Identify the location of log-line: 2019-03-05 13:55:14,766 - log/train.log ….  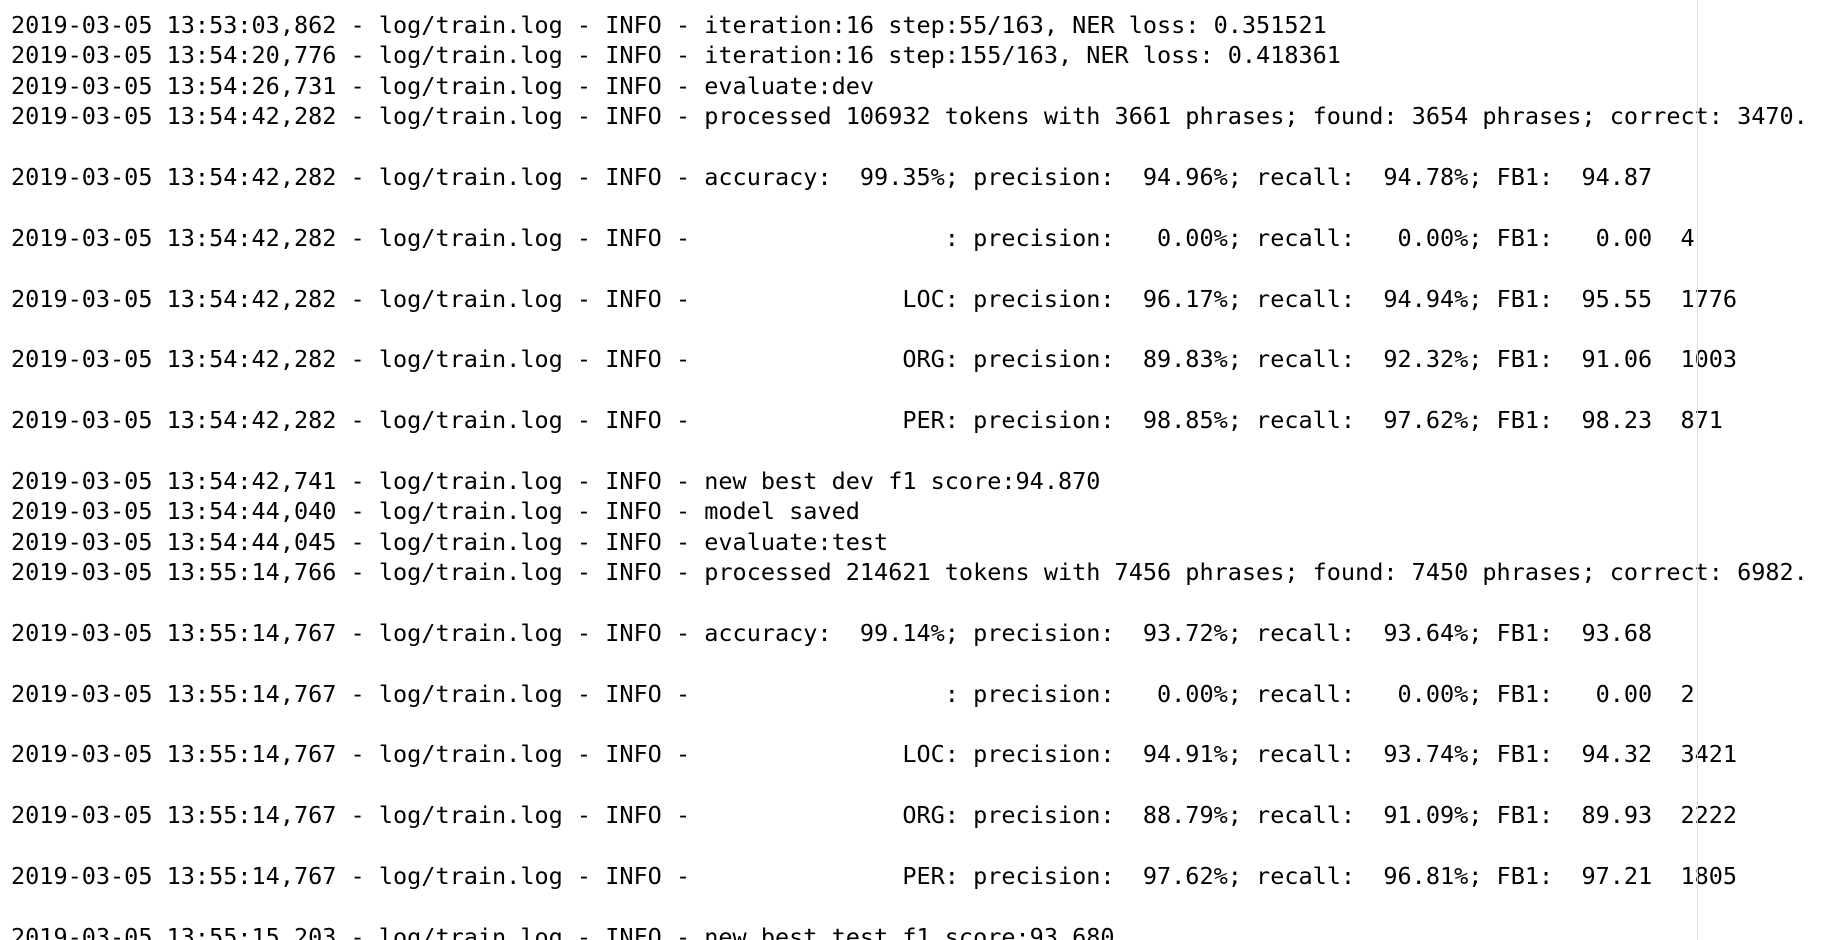
(909, 572).